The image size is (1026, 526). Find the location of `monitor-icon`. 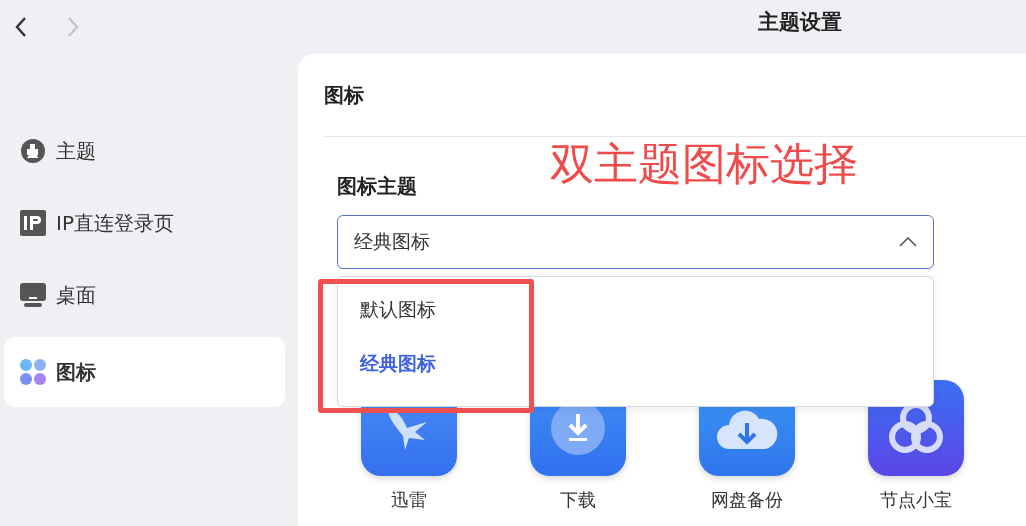

monitor-icon is located at coordinates (33, 295).